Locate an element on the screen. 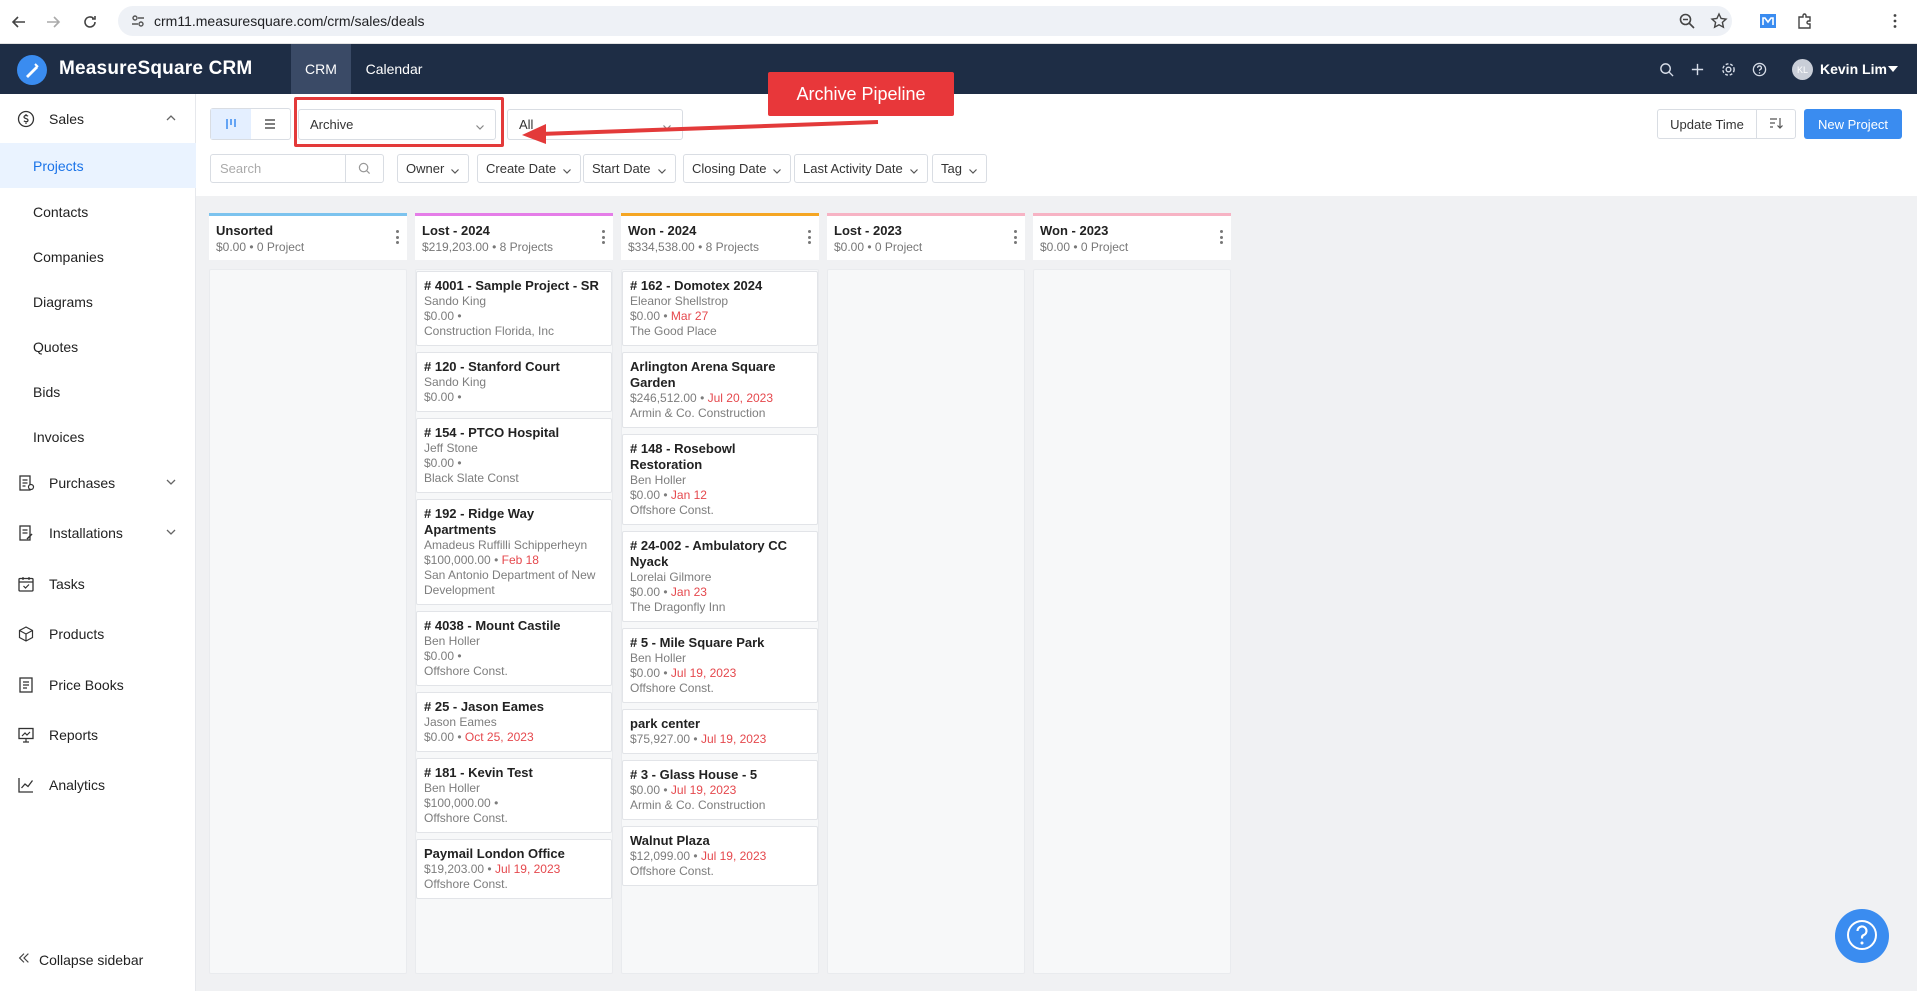 The height and width of the screenshot is (991, 1917). add-icon is located at coordinates (1697, 69).